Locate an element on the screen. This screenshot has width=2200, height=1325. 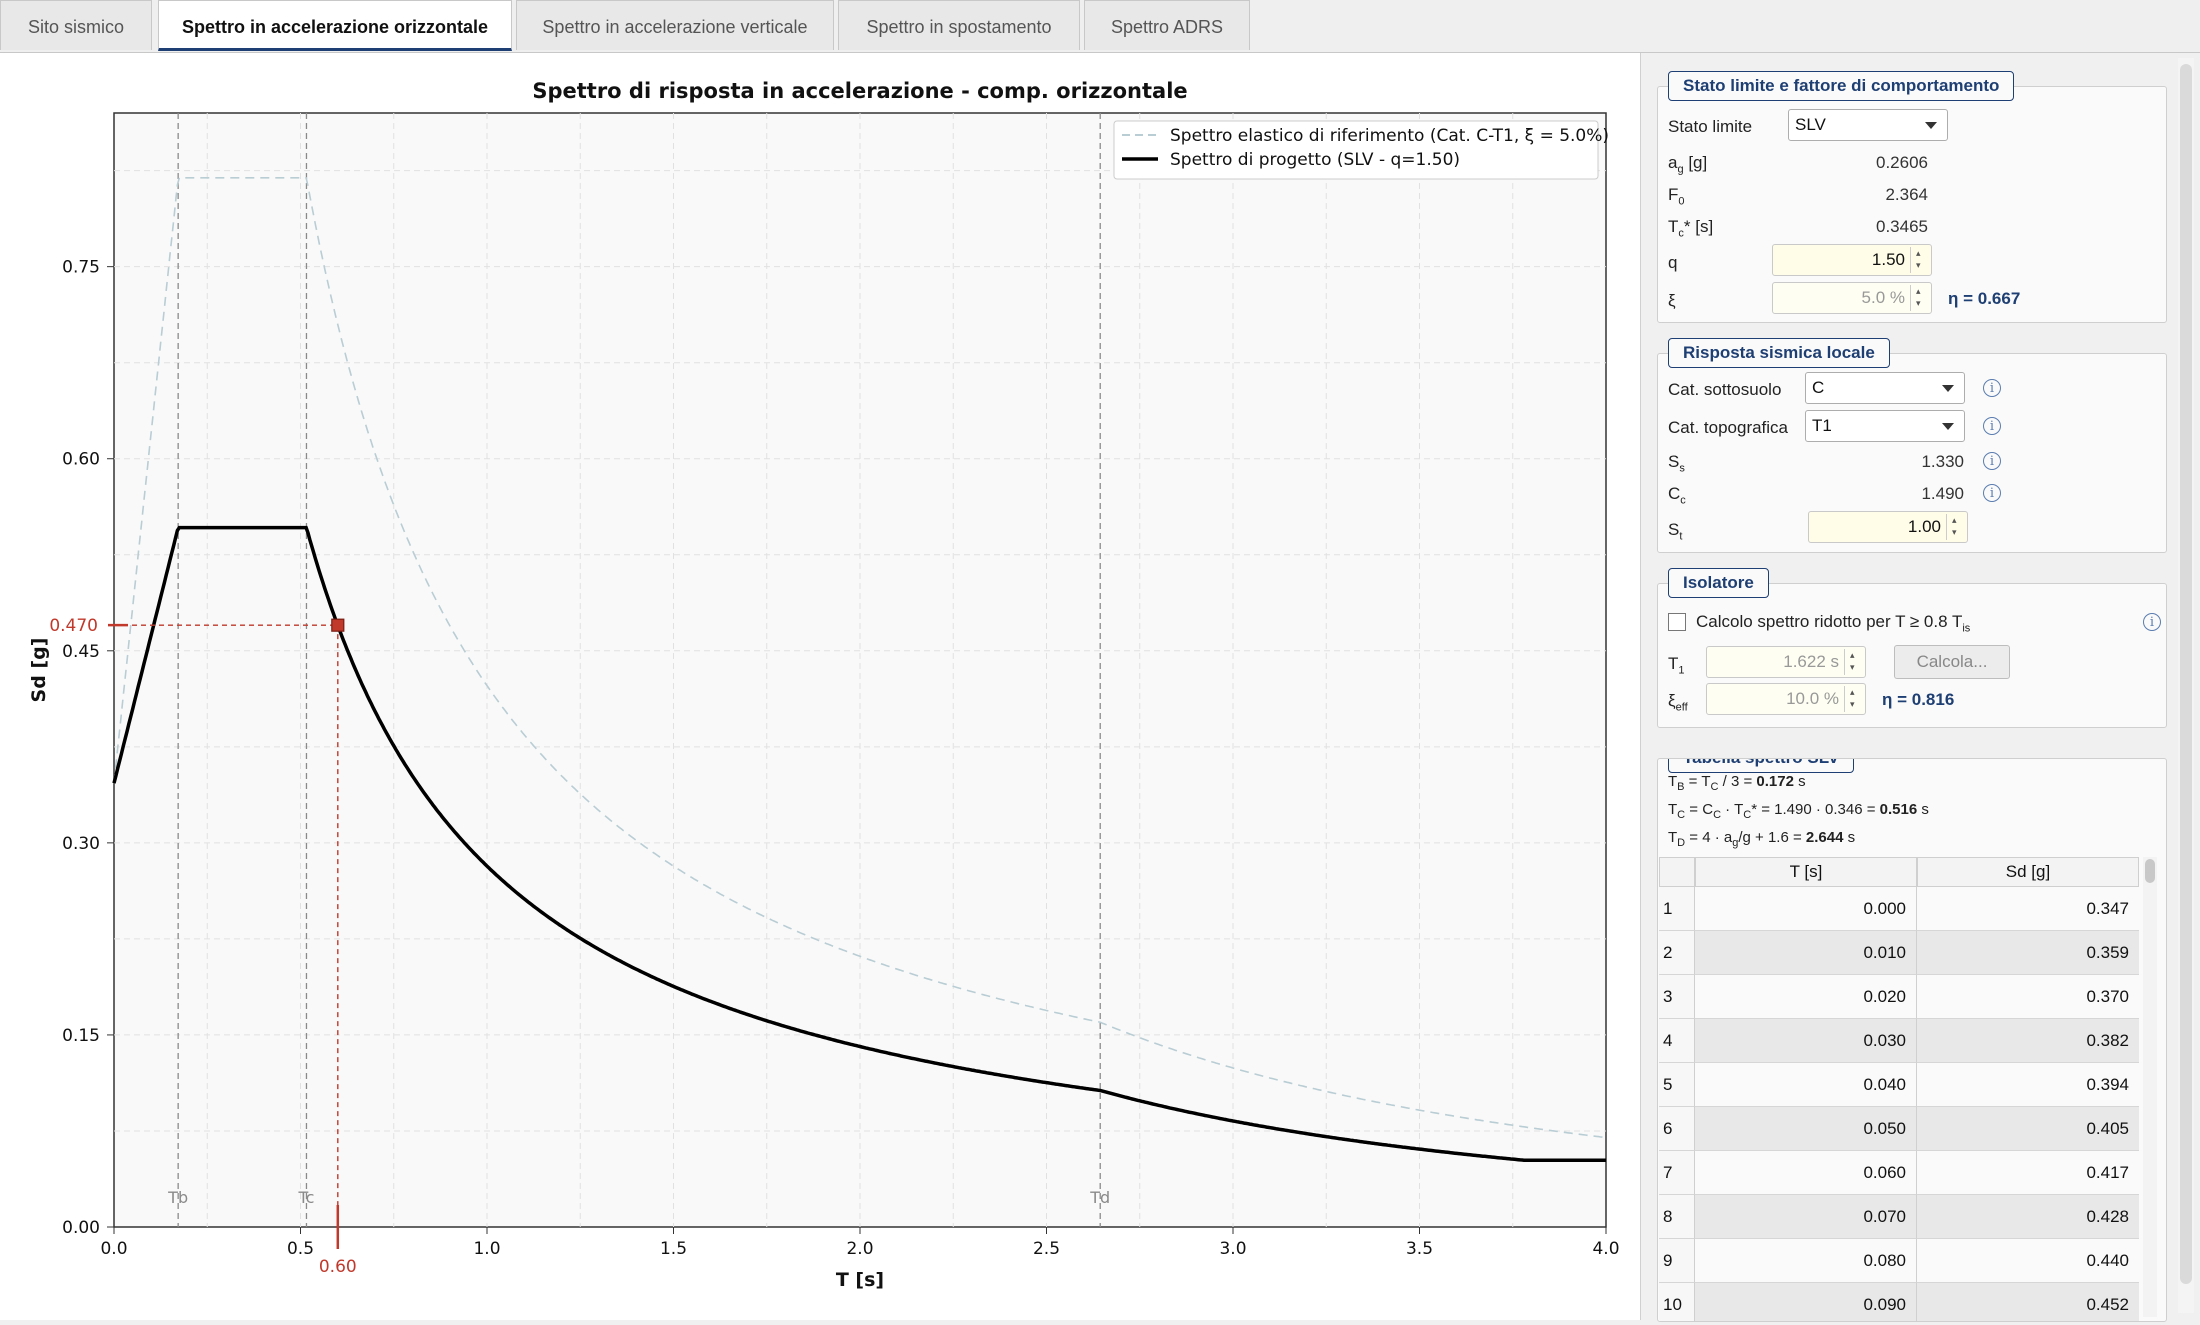
marker-y-label: 0.470 is located at coordinates (73, 626).